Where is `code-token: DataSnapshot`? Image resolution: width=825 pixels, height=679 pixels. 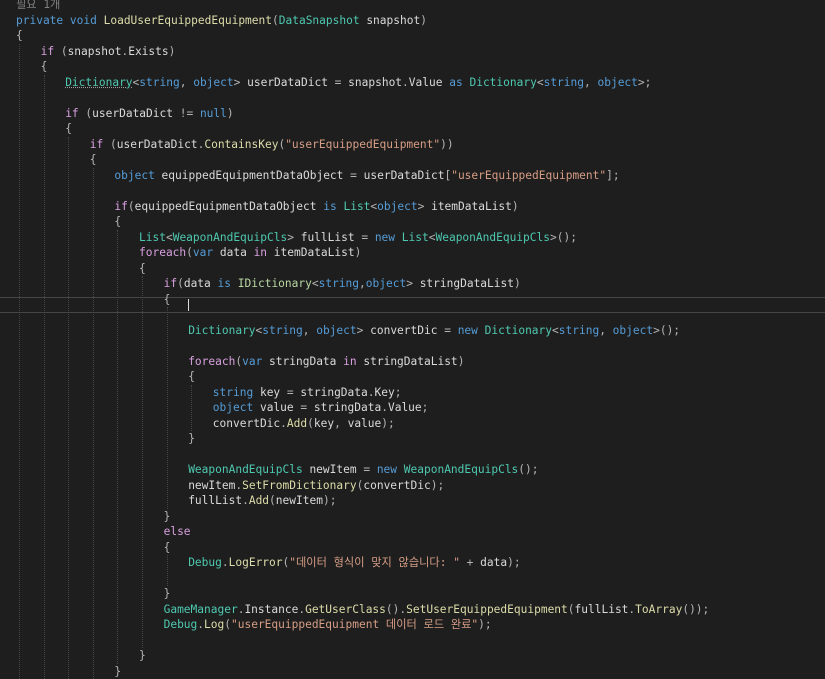
code-token: DataSnapshot is located at coordinates (319, 20).